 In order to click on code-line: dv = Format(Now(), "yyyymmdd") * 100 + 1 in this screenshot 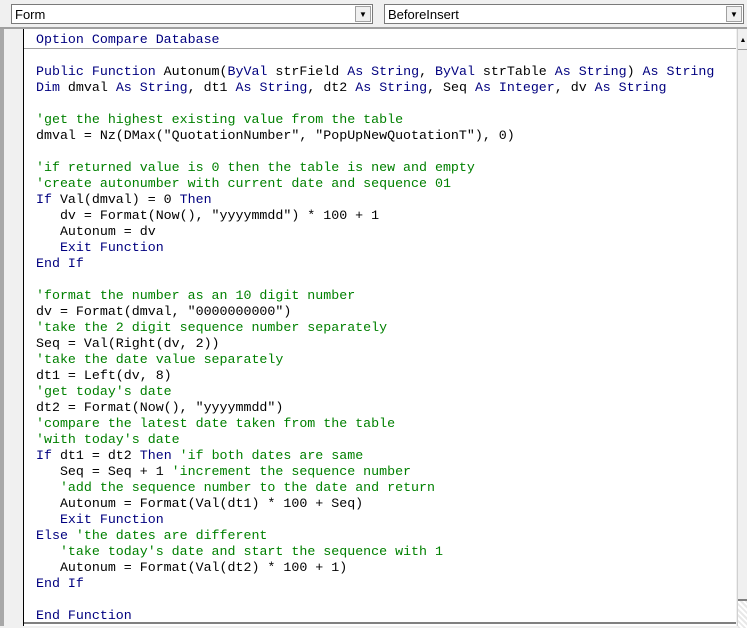, I will do `click(375, 216)`.